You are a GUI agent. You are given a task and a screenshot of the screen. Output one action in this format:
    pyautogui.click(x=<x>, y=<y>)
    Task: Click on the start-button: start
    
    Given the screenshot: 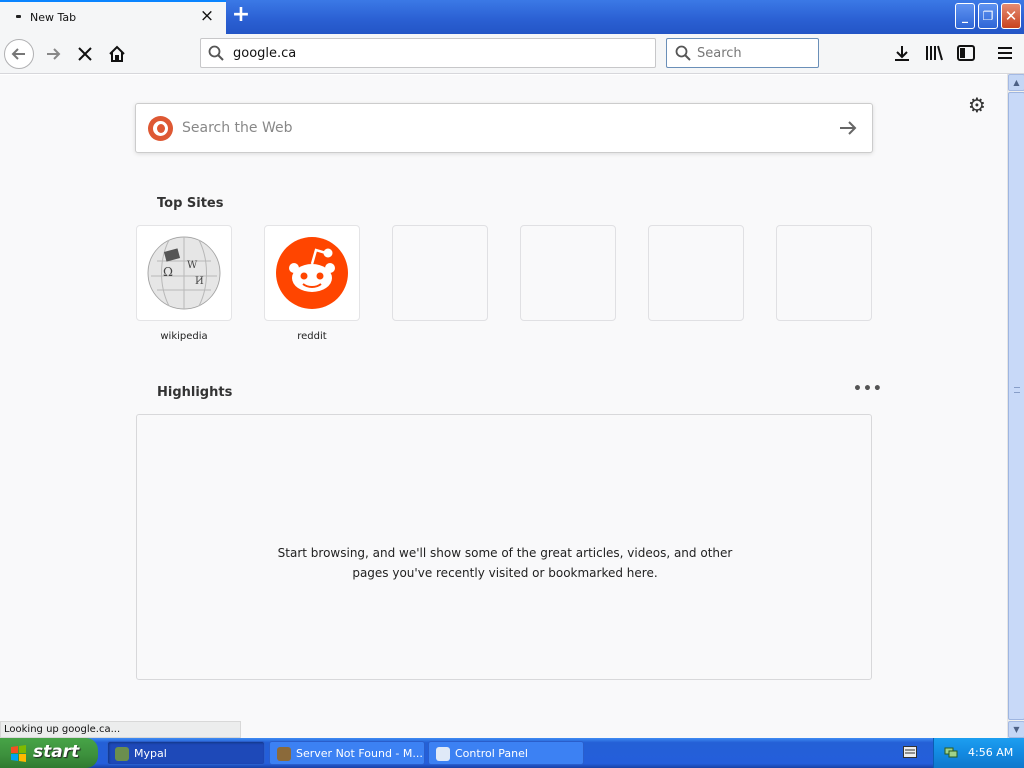 What is the action you would take?
    pyautogui.click(x=49, y=753)
    